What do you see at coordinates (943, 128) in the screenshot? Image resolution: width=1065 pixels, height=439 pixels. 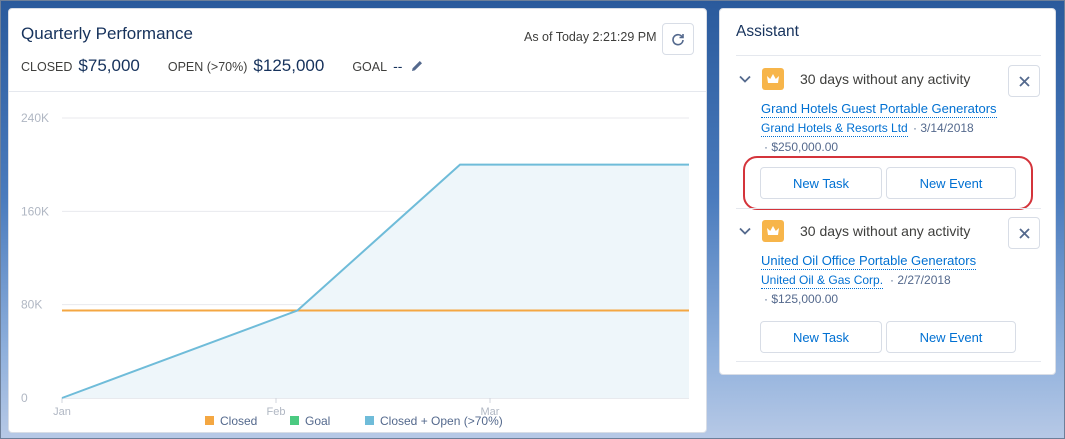 I see `close-date: · 3/14/2018` at bounding box center [943, 128].